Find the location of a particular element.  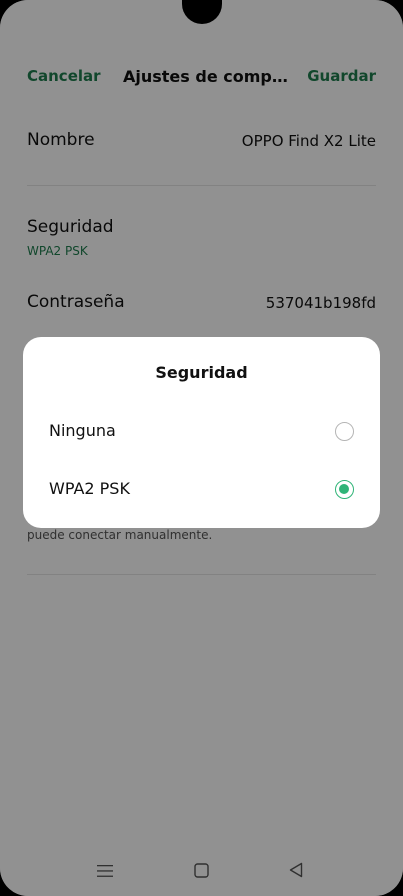

option-none: Ninguna is located at coordinates (201, 432).